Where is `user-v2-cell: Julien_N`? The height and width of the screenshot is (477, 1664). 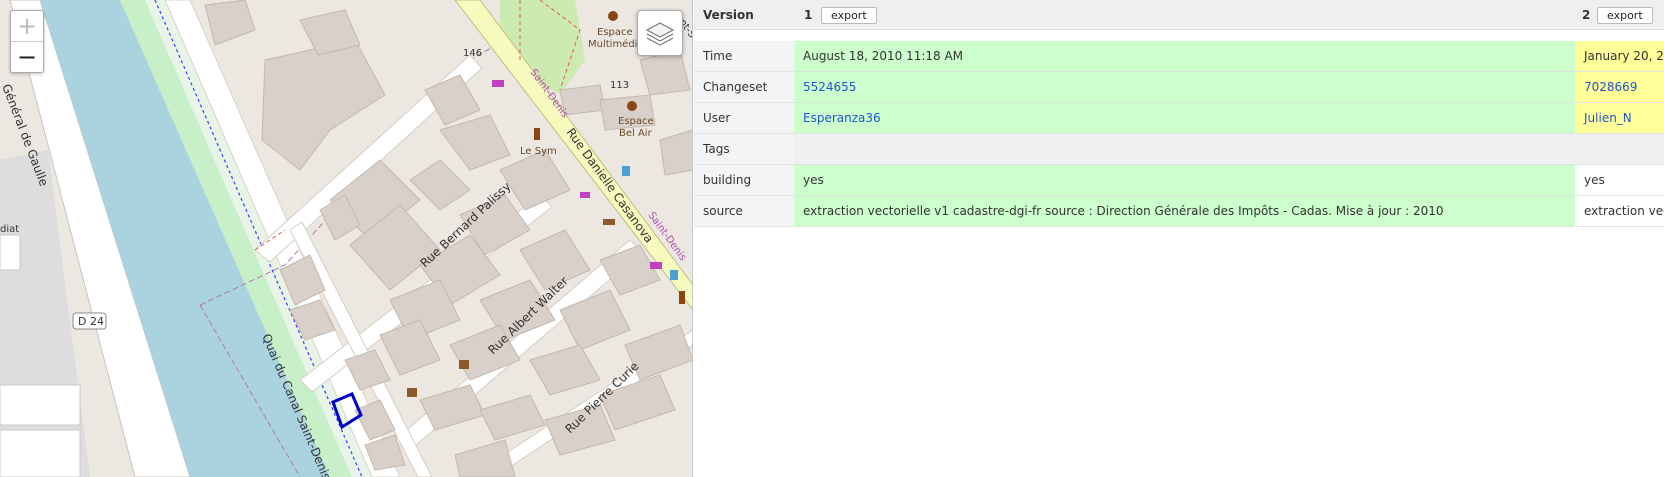 user-v2-cell: Julien_N is located at coordinates (1619, 118).